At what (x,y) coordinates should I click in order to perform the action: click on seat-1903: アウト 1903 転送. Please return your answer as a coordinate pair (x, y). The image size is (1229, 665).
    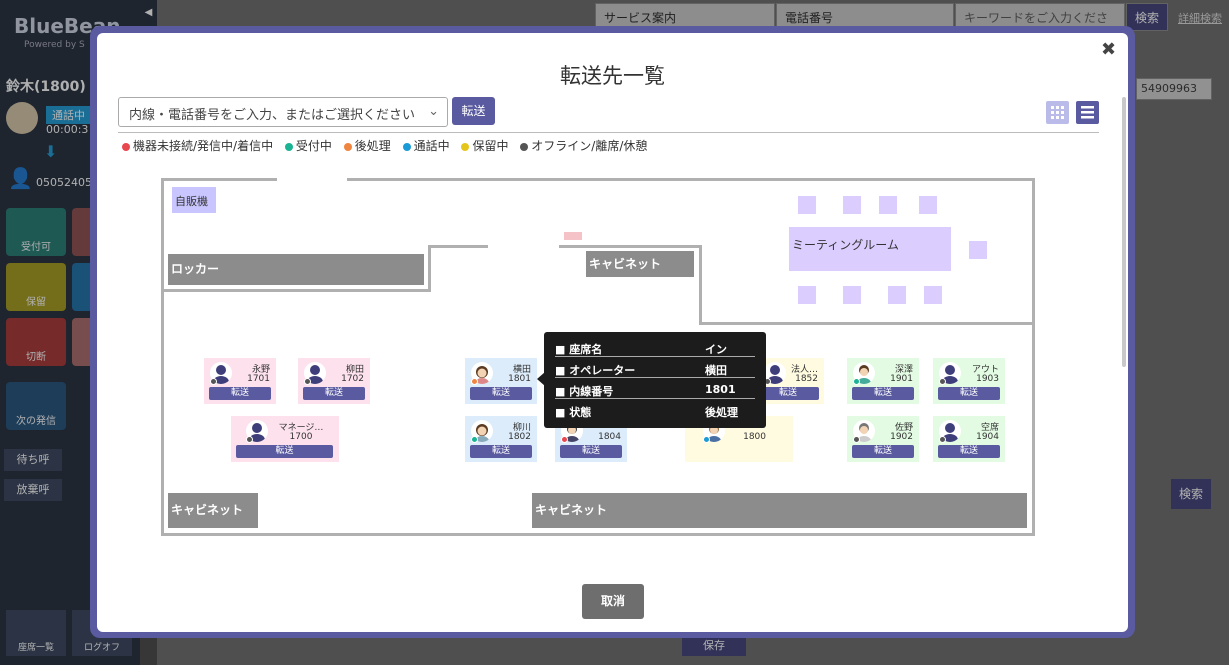
    Looking at the image, I should click on (969, 381).